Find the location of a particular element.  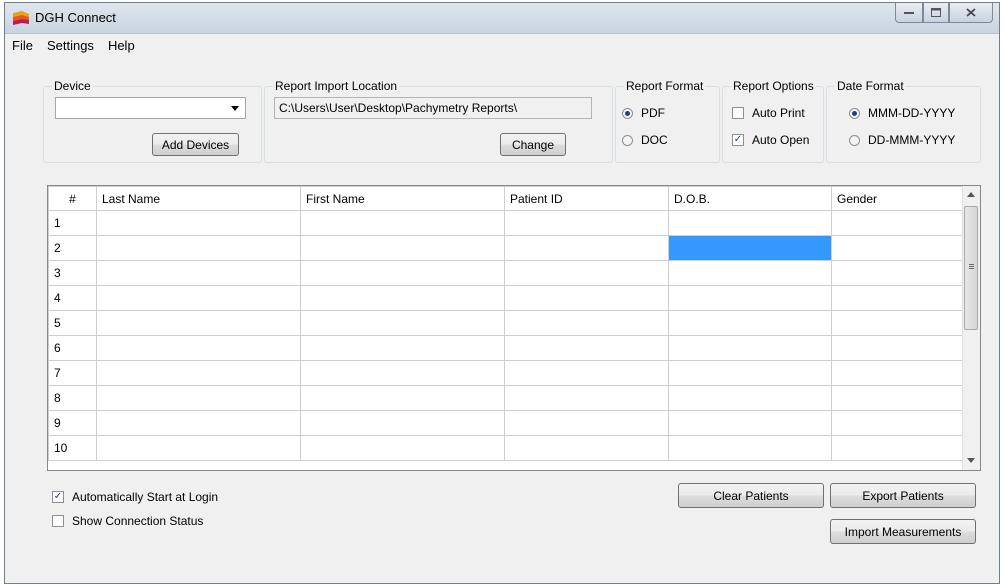

window-title: DGH Connect is located at coordinates (75, 17).